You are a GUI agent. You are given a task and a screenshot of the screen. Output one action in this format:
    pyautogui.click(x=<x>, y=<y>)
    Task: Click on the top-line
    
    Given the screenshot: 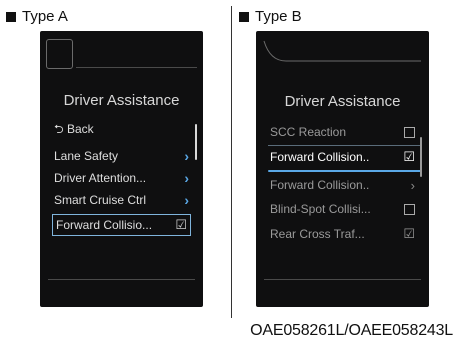 What is the action you would take?
    pyautogui.click(x=136, y=67)
    